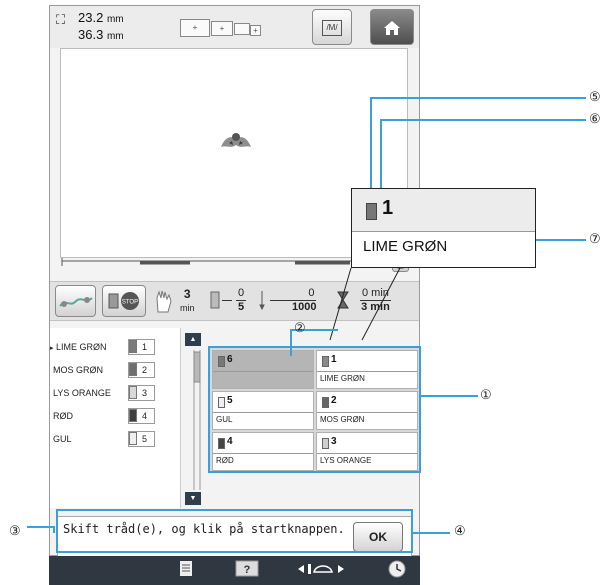 This screenshot has width=610, height=585. Describe the element at coordinates (405, 246) in the screenshot. I see `zoom-color-name: LIME GRØN` at that location.